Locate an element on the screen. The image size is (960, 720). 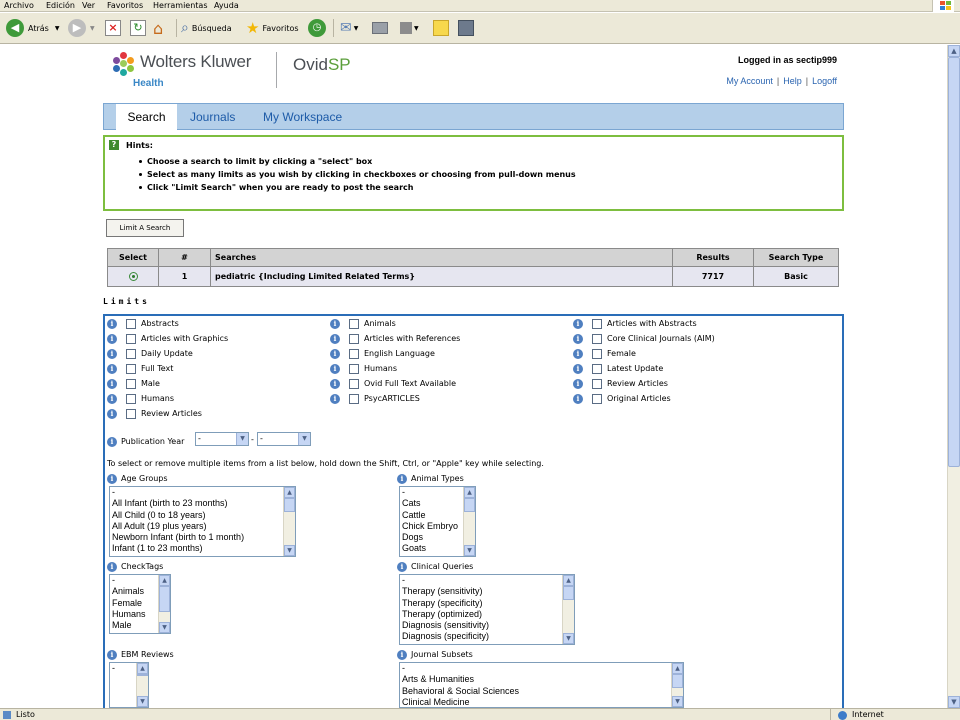
tab-search: Search is located at coordinates (146, 117).